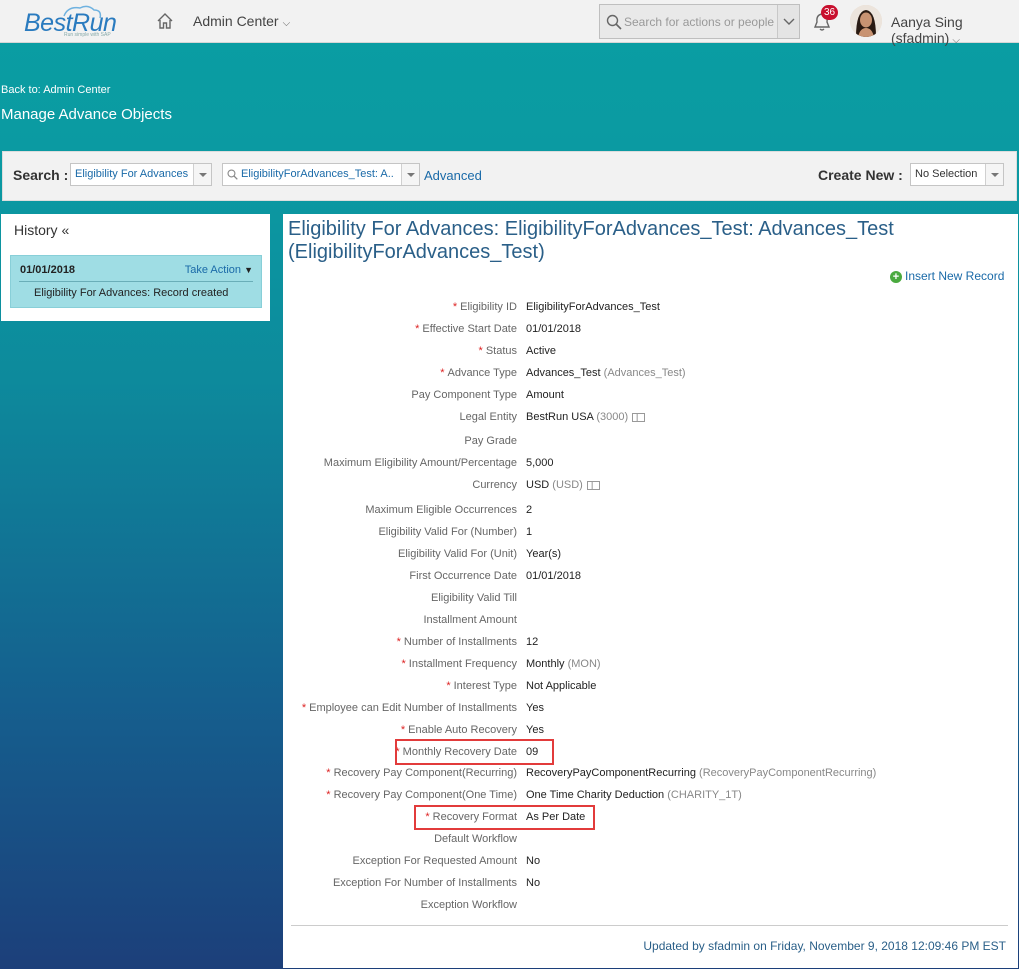  Describe the element at coordinates (504, 817) in the screenshot. I see `highlight-box-recovery-format` at that location.